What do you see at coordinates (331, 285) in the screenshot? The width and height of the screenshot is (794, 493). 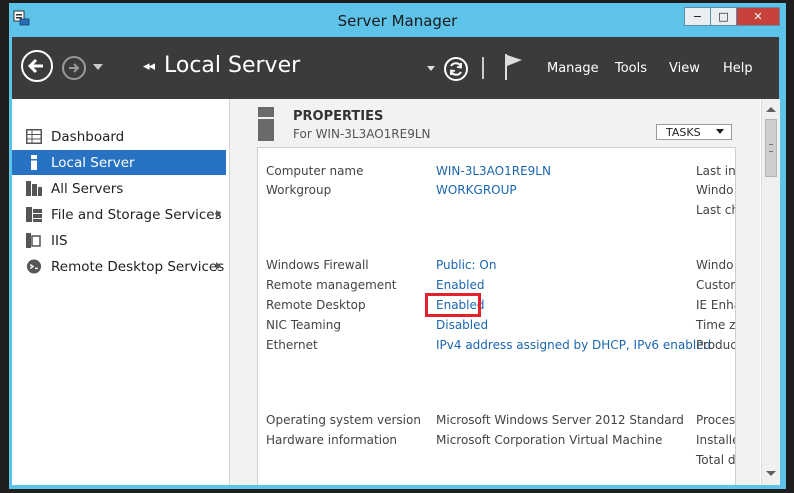 I see `property-label: Remote management` at bounding box center [331, 285].